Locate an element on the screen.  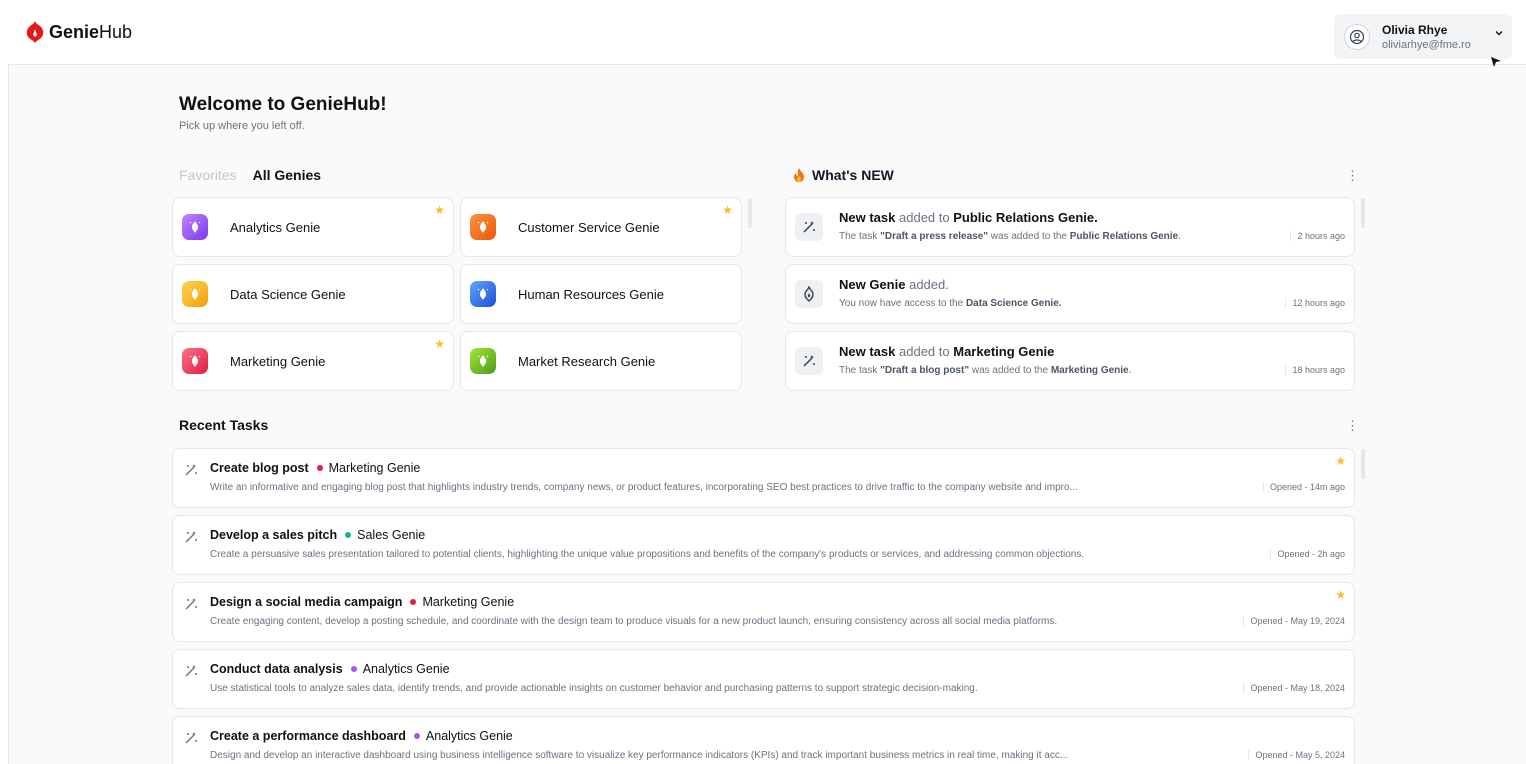
genie-card-customer-service: Customer Service Genie ★ is located at coordinates (601, 227).